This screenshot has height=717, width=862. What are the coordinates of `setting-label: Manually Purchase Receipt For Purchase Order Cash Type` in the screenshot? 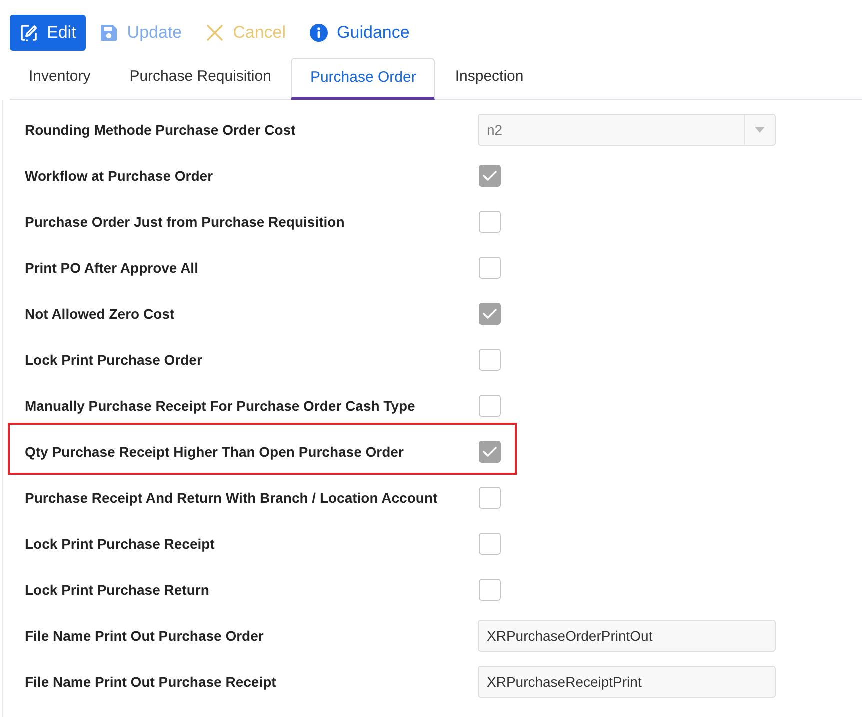 It's located at (220, 406).